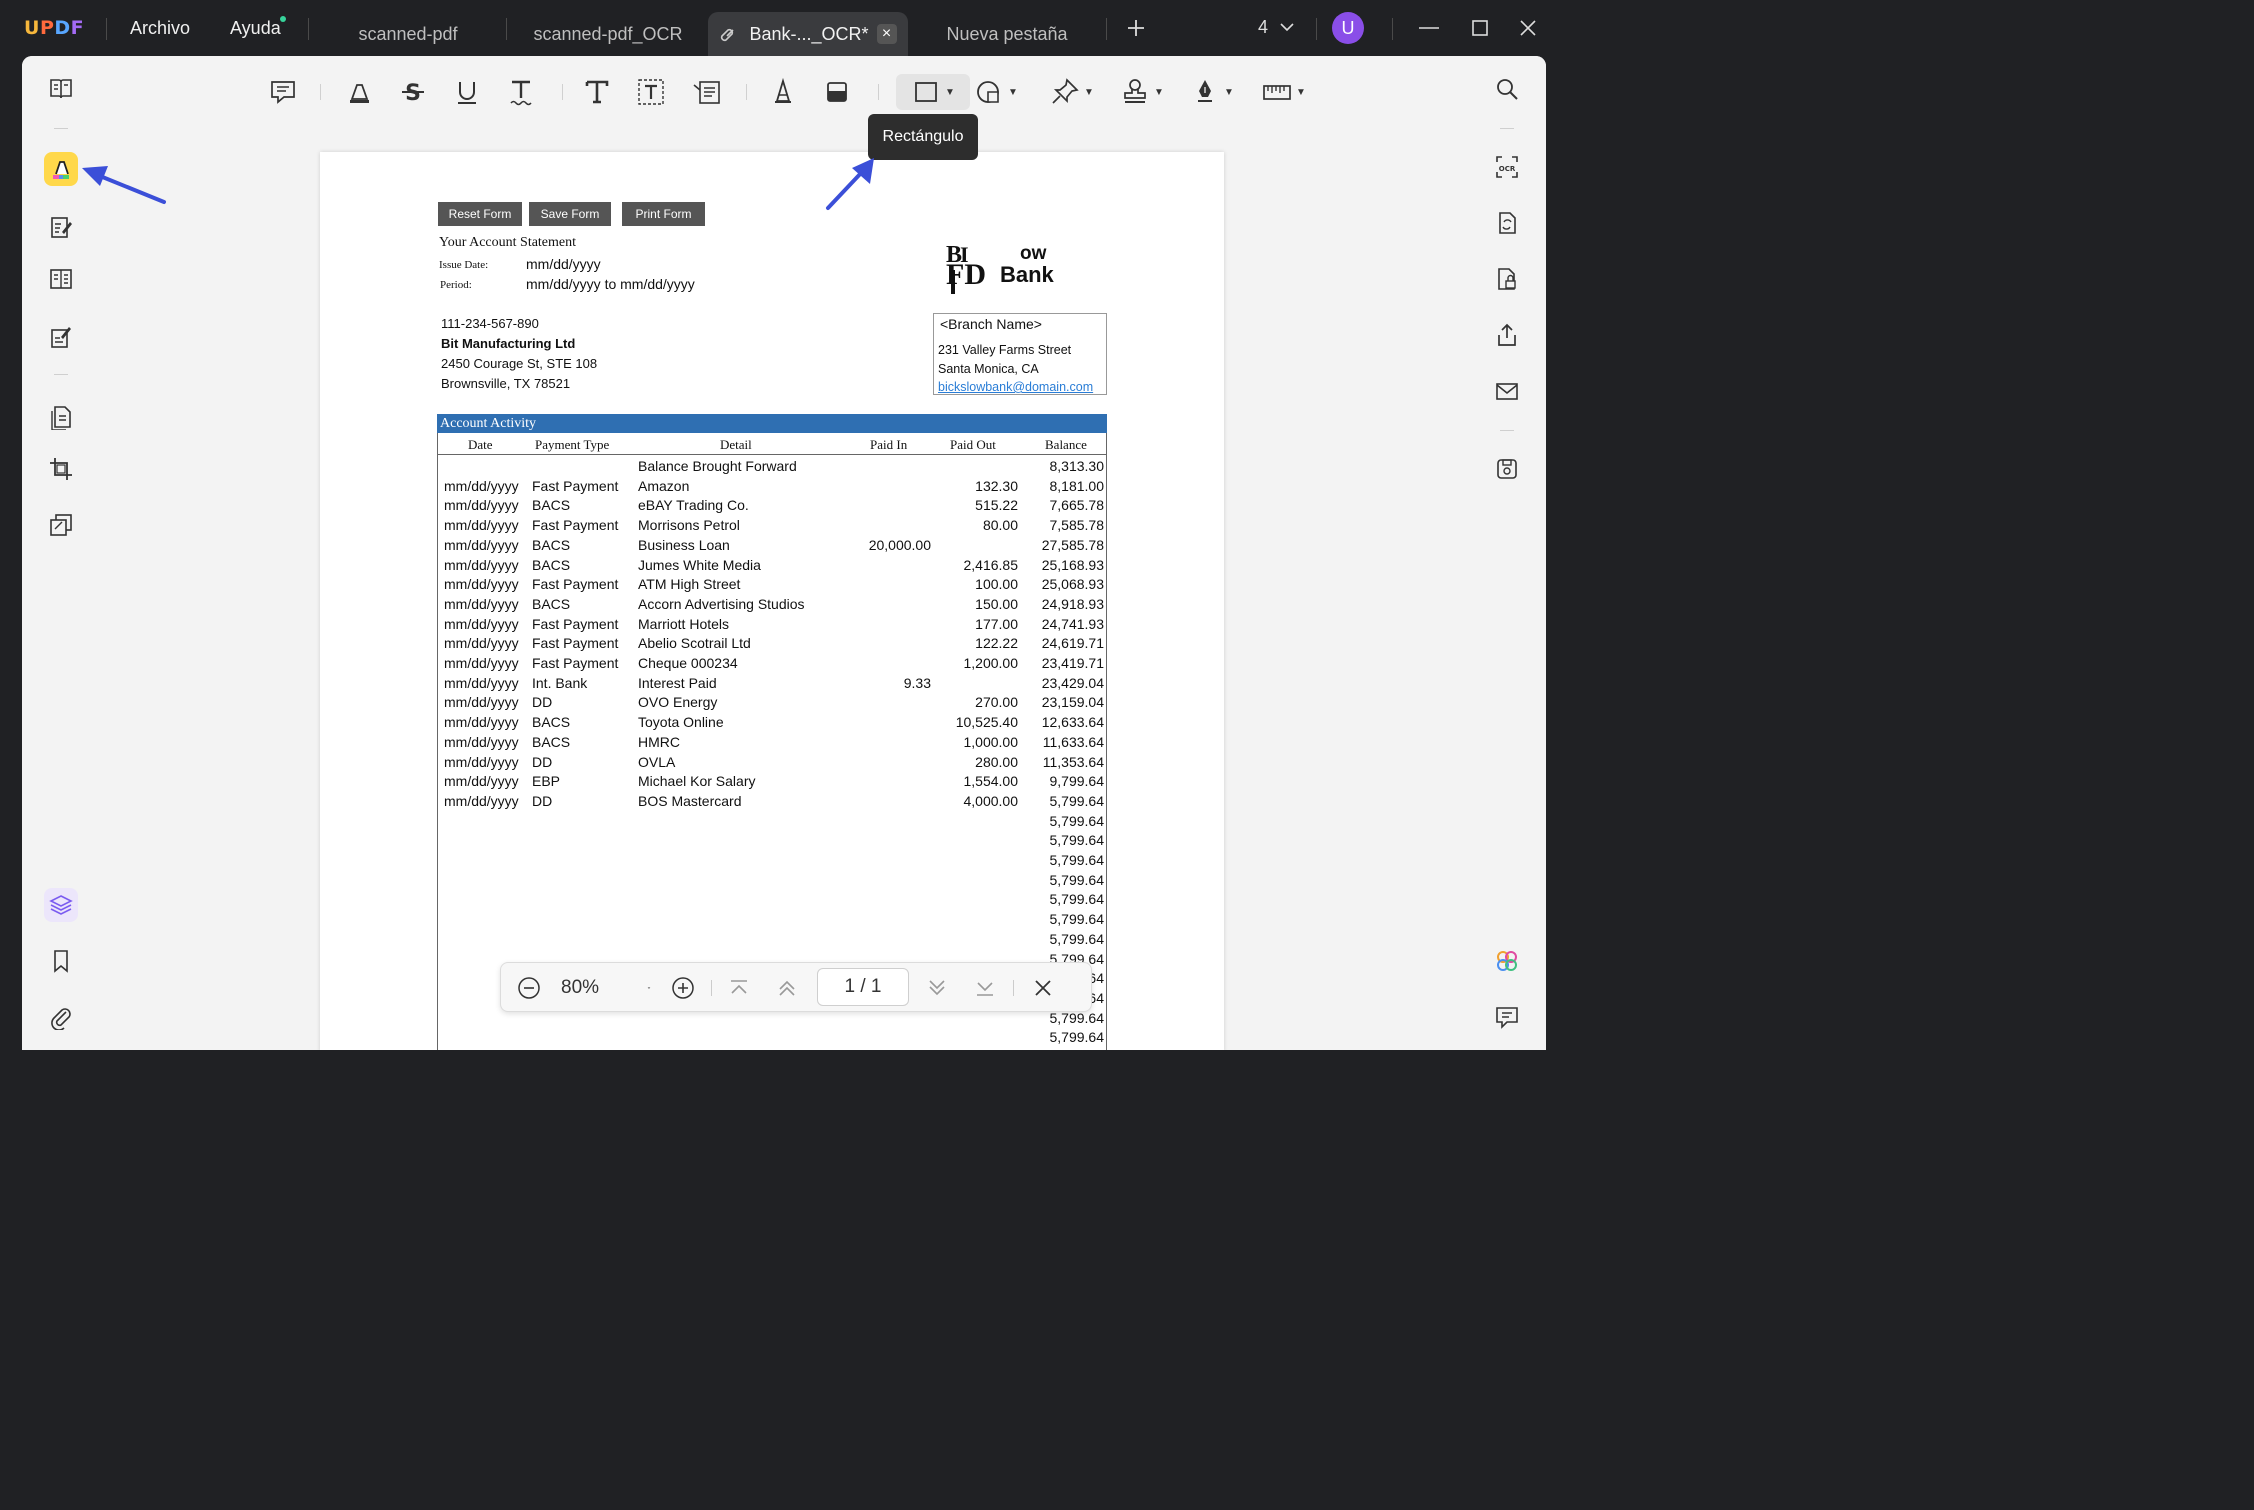 This screenshot has width=2254, height=1510. What do you see at coordinates (717, 466) in the screenshot?
I see `cell-detail: Balance Brought Forward` at bounding box center [717, 466].